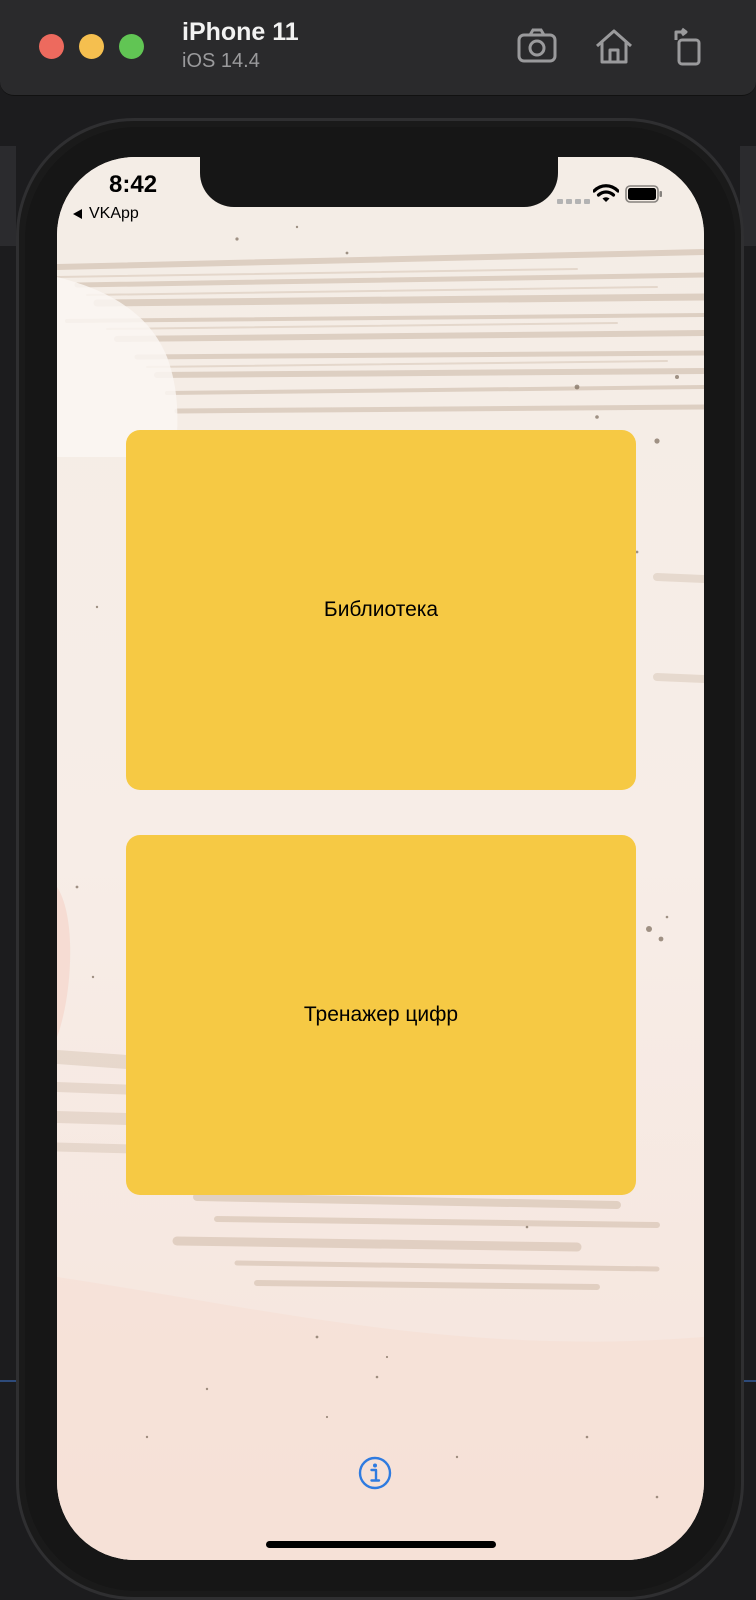 Image resolution: width=756 pixels, height=1600 pixels. I want to click on screenshot-icon, so click(537, 46).